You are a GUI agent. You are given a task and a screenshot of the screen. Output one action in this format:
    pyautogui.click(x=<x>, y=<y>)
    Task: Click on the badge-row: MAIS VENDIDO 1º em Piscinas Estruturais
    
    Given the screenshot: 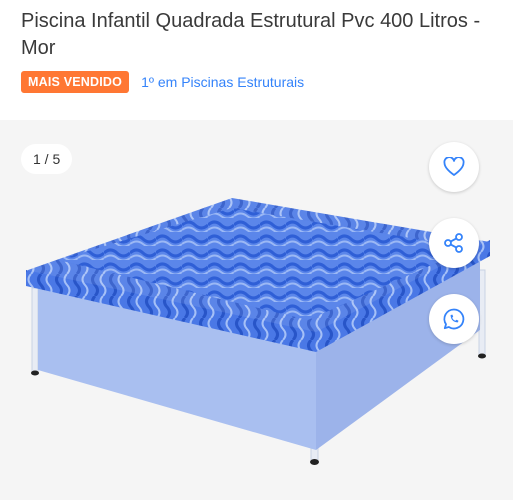 What is the action you would take?
    pyautogui.click(x=162, y=82)
    